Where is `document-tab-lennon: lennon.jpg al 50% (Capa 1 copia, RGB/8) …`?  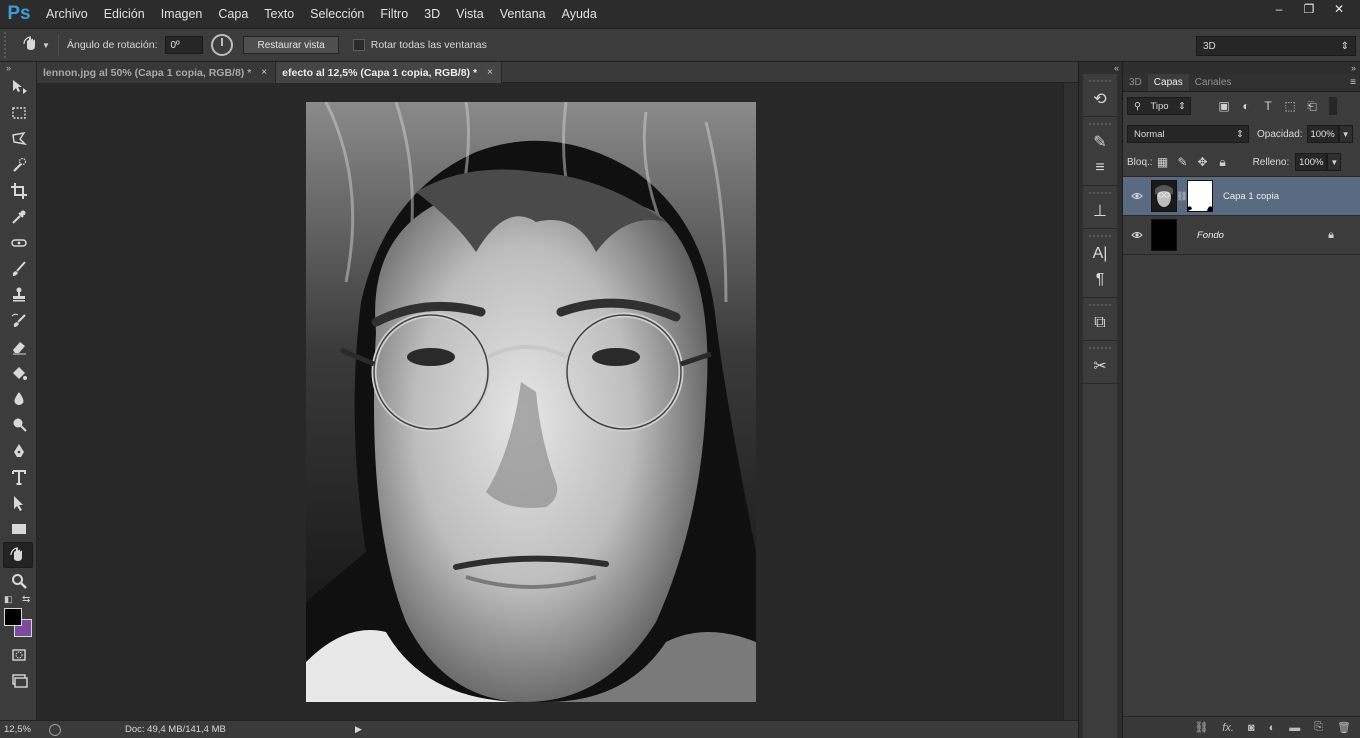 document-tab-lennon: lennon.jpg al 50% (Capa 1 copia, RGB/8) … is located at coordinates (157, 72).